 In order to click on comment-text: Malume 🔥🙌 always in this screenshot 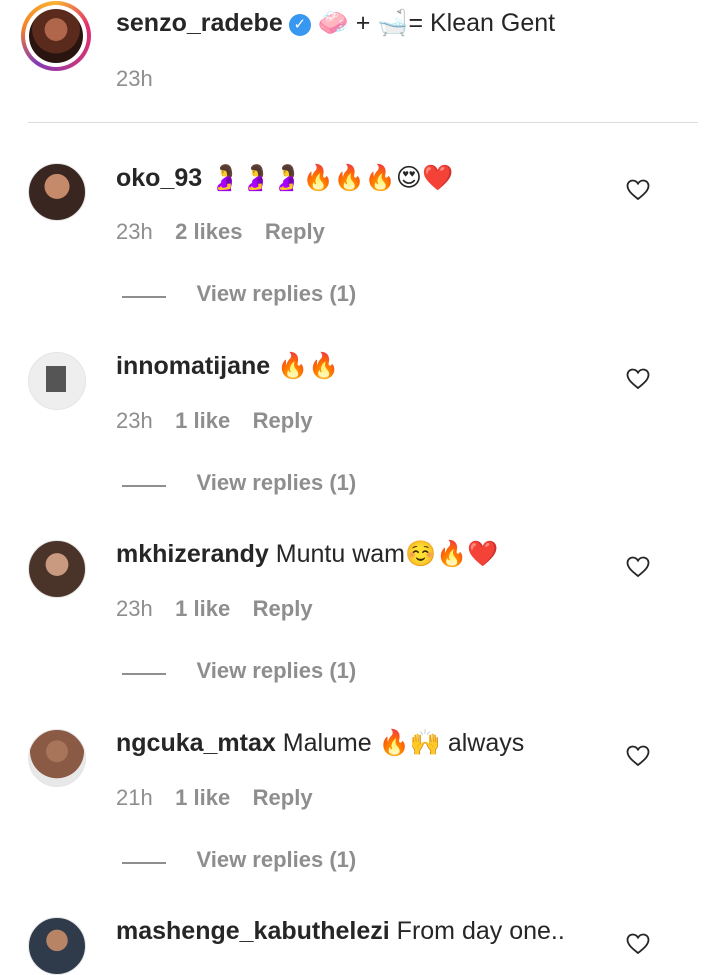, I will do `click(403, 743)`.